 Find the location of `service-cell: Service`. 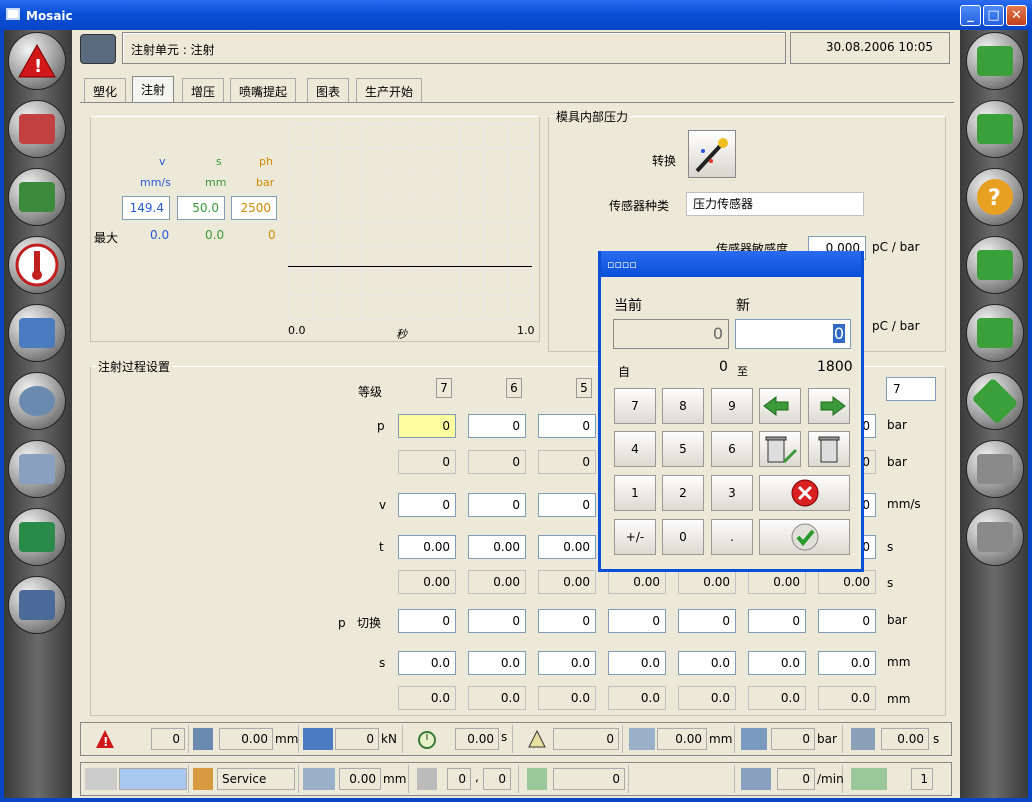

service-cell: Service is located at coordinates (245, 779).